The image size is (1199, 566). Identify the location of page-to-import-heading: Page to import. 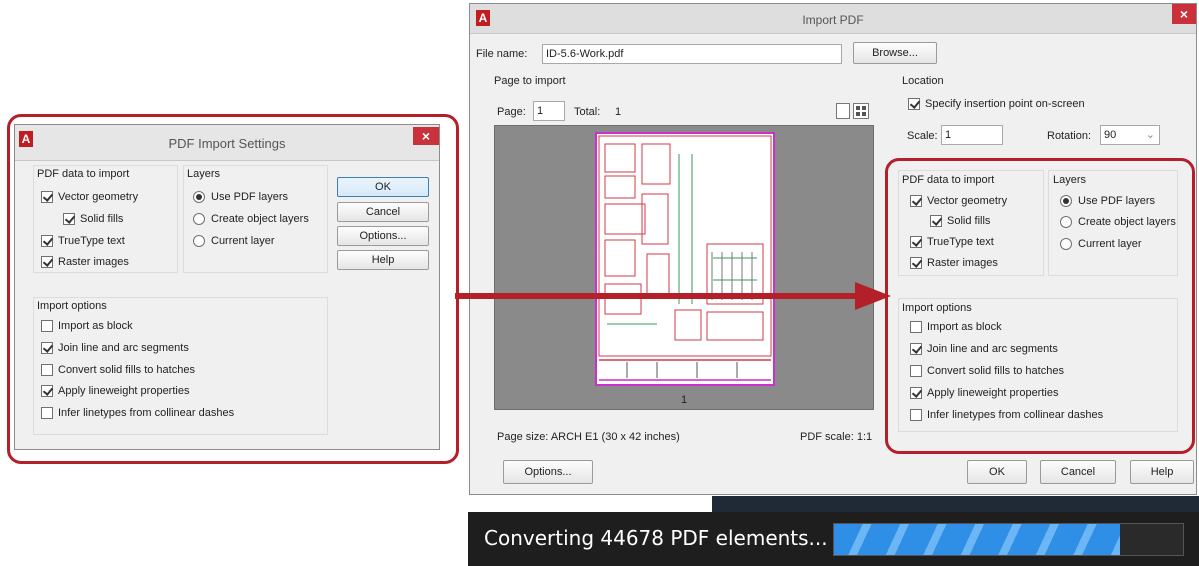
(530, 81).